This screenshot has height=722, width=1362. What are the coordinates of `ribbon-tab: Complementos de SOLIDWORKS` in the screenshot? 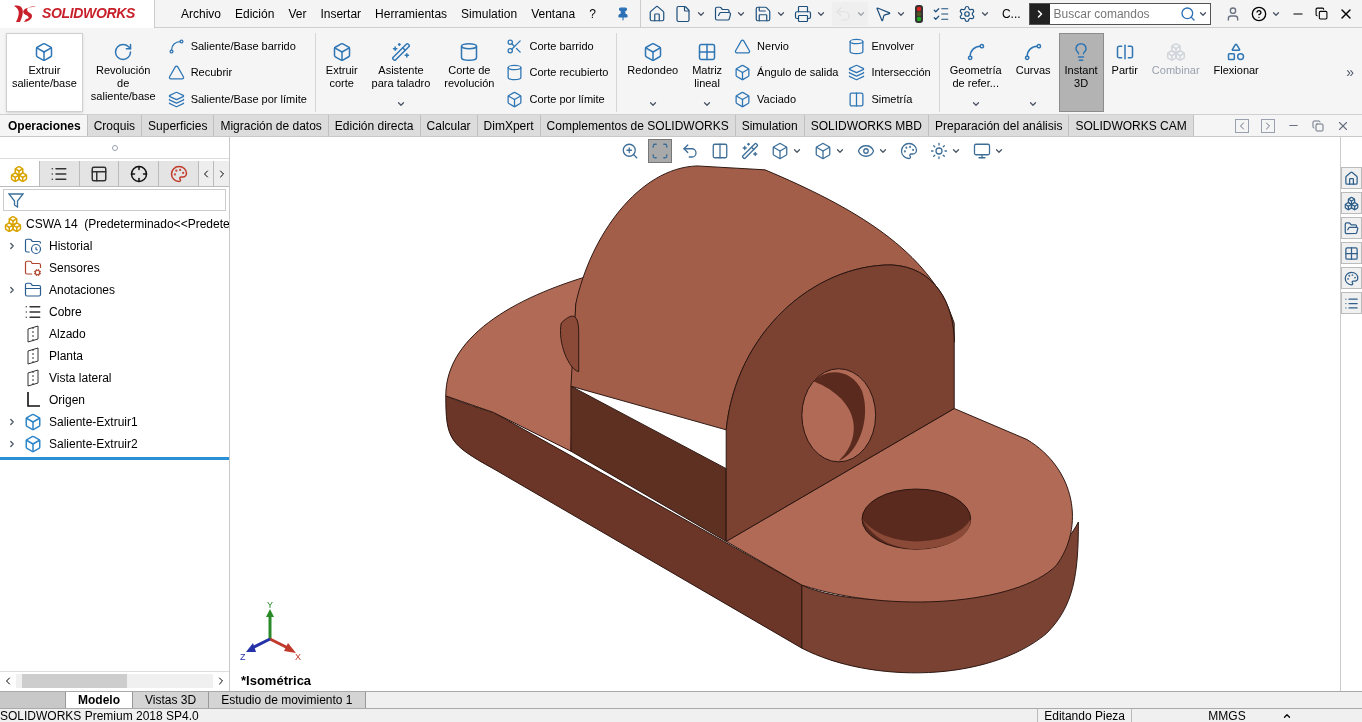 It's located at (638, 125).